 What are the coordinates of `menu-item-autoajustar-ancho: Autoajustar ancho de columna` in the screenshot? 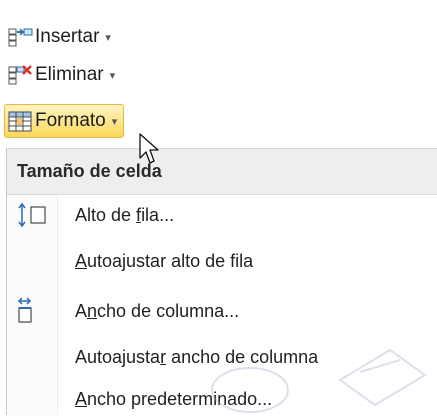 It's located at (222, 357).